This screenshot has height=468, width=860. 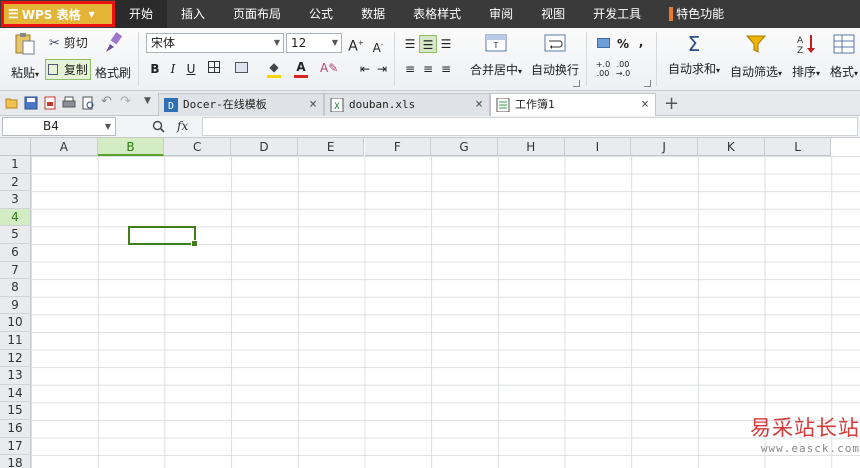 What do you see at coordinates (88, 103) in the screenshot?
I see `print-preview-icon` at bounding box center [88, 103].